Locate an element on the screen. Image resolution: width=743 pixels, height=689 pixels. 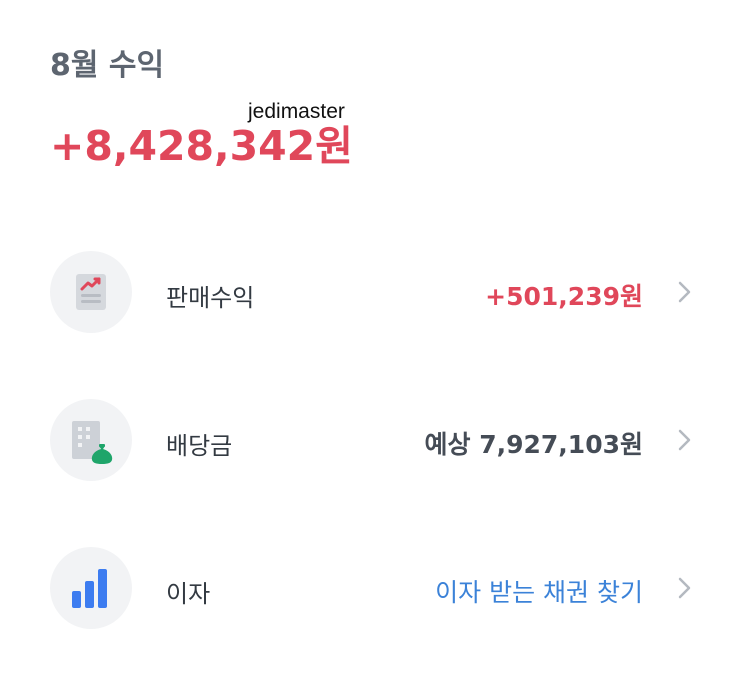
dividend-value: 예상 7,927,103원 is located at coordinates (533, 444).